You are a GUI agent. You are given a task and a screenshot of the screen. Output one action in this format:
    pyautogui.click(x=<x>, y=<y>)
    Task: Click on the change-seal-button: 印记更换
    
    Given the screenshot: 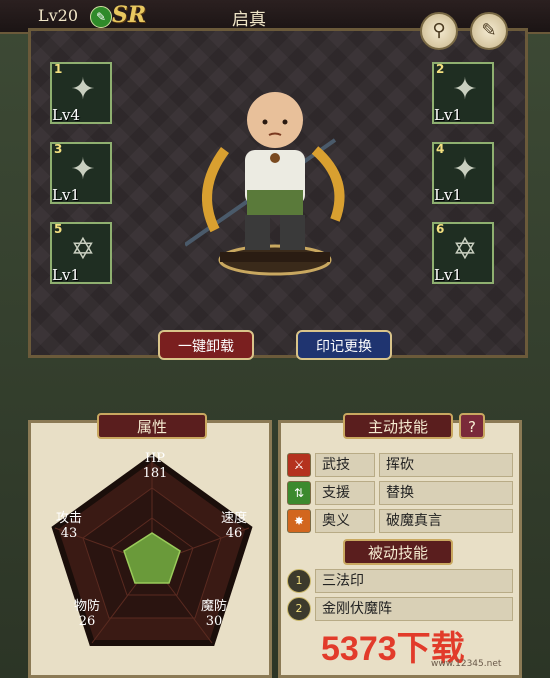 What is the action you would take?
    pyautogui.click(x=344, y=345)
    